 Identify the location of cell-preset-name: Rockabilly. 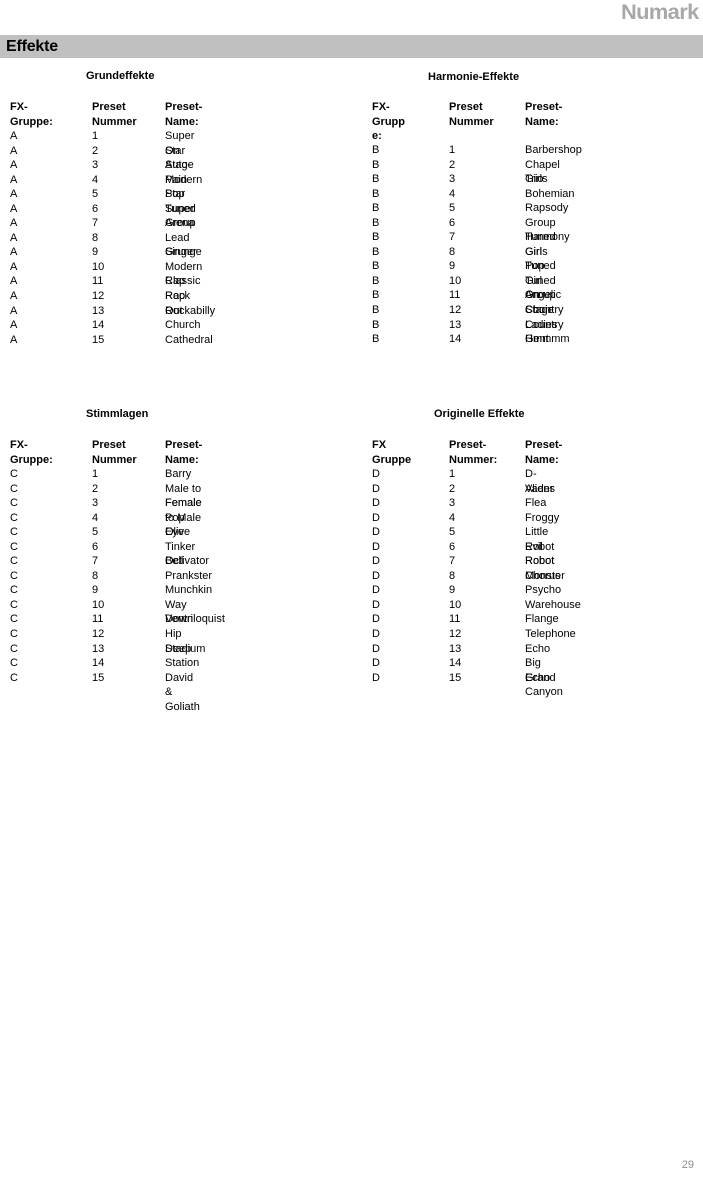
(190, 310).